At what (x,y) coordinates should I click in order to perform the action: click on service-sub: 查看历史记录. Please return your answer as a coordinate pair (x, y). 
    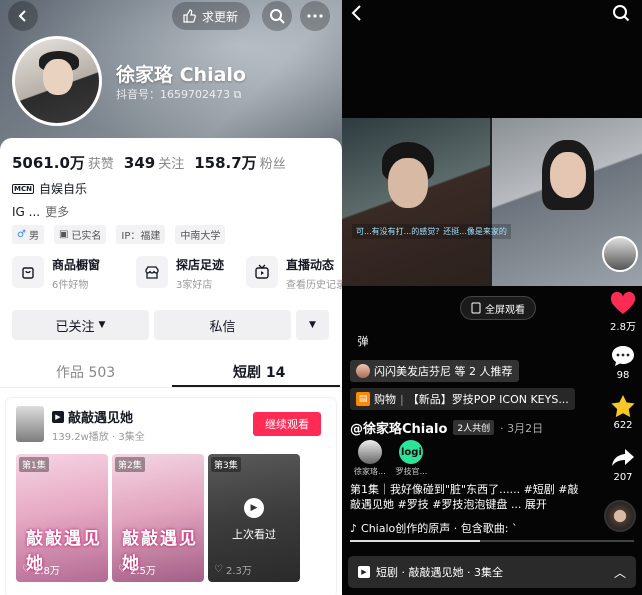
    Looking at the image, I should click on (314, 285).